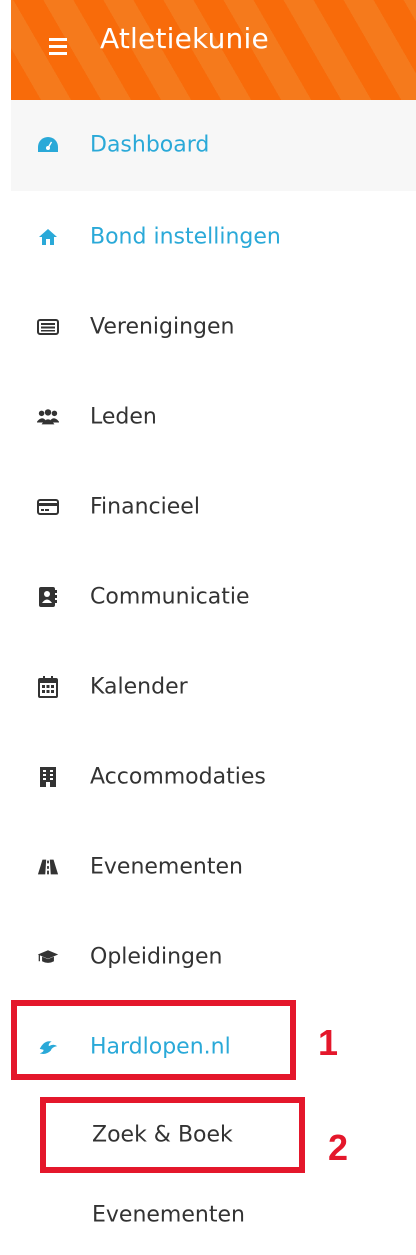  What do you see at coordinates (150, 145) in the screenshot?
I see `sidebar-item-label: Dashboard` at bounding box center [150, 145].